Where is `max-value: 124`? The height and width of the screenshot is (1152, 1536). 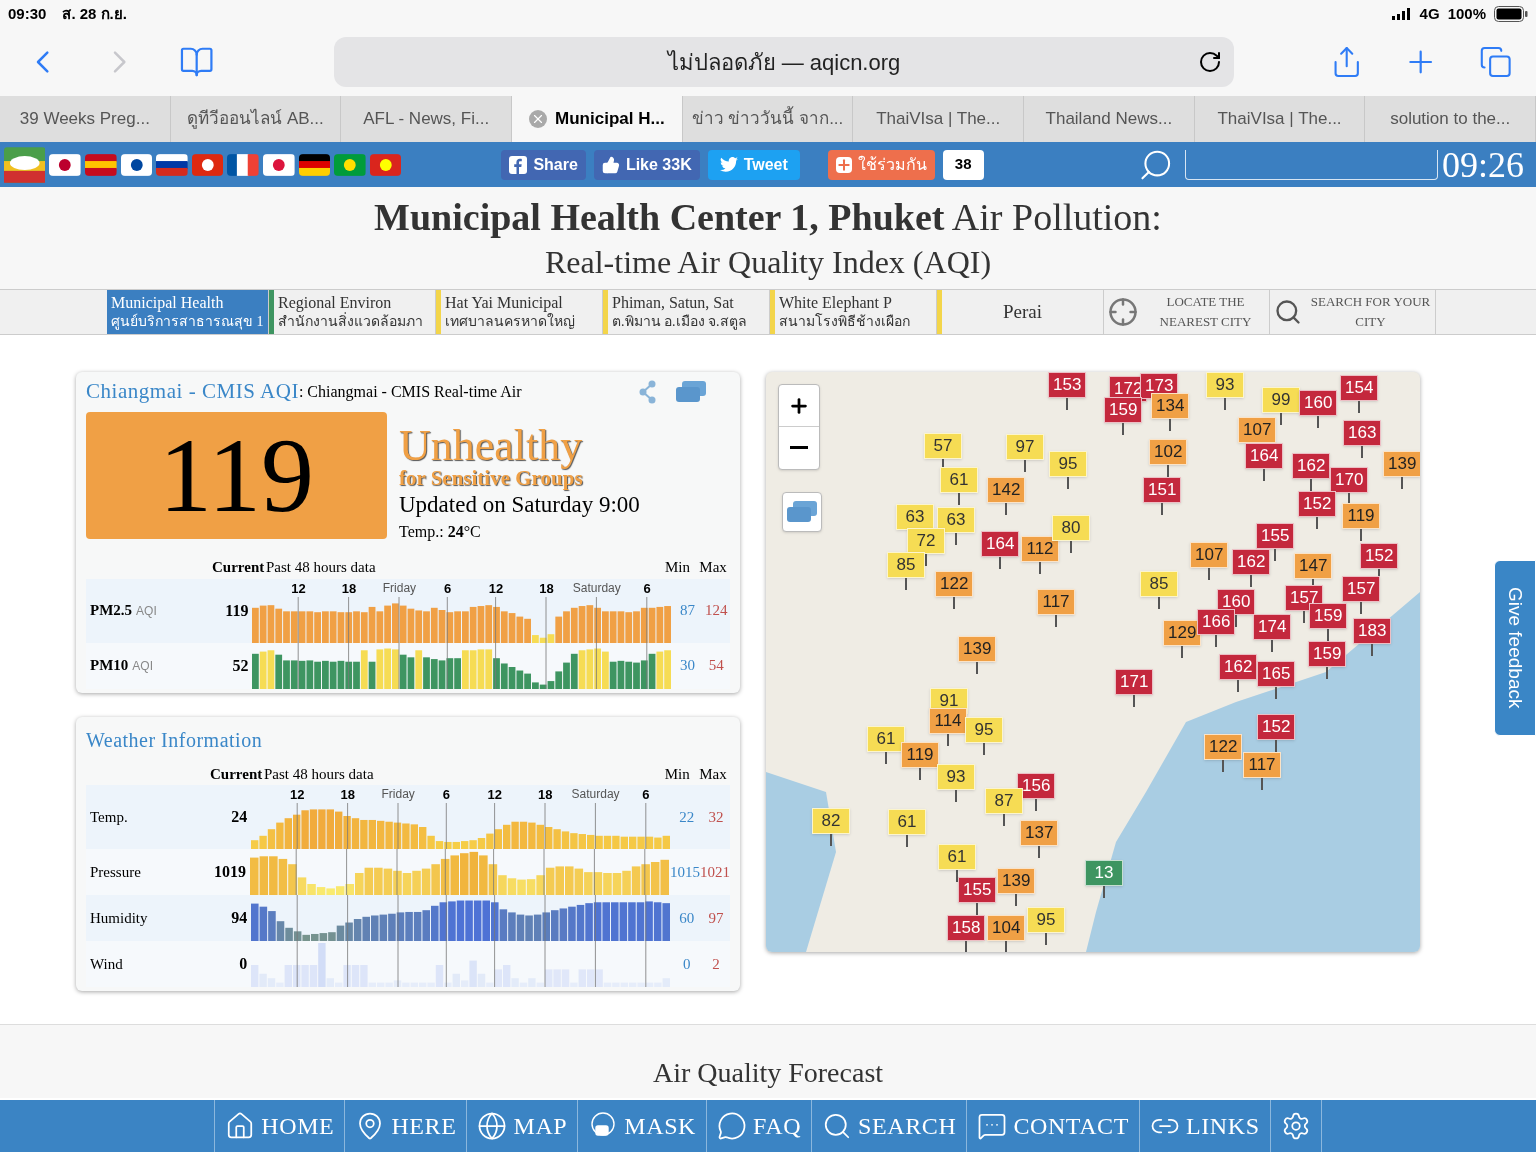
max-value: 124 is located at coordinates (716, 611).